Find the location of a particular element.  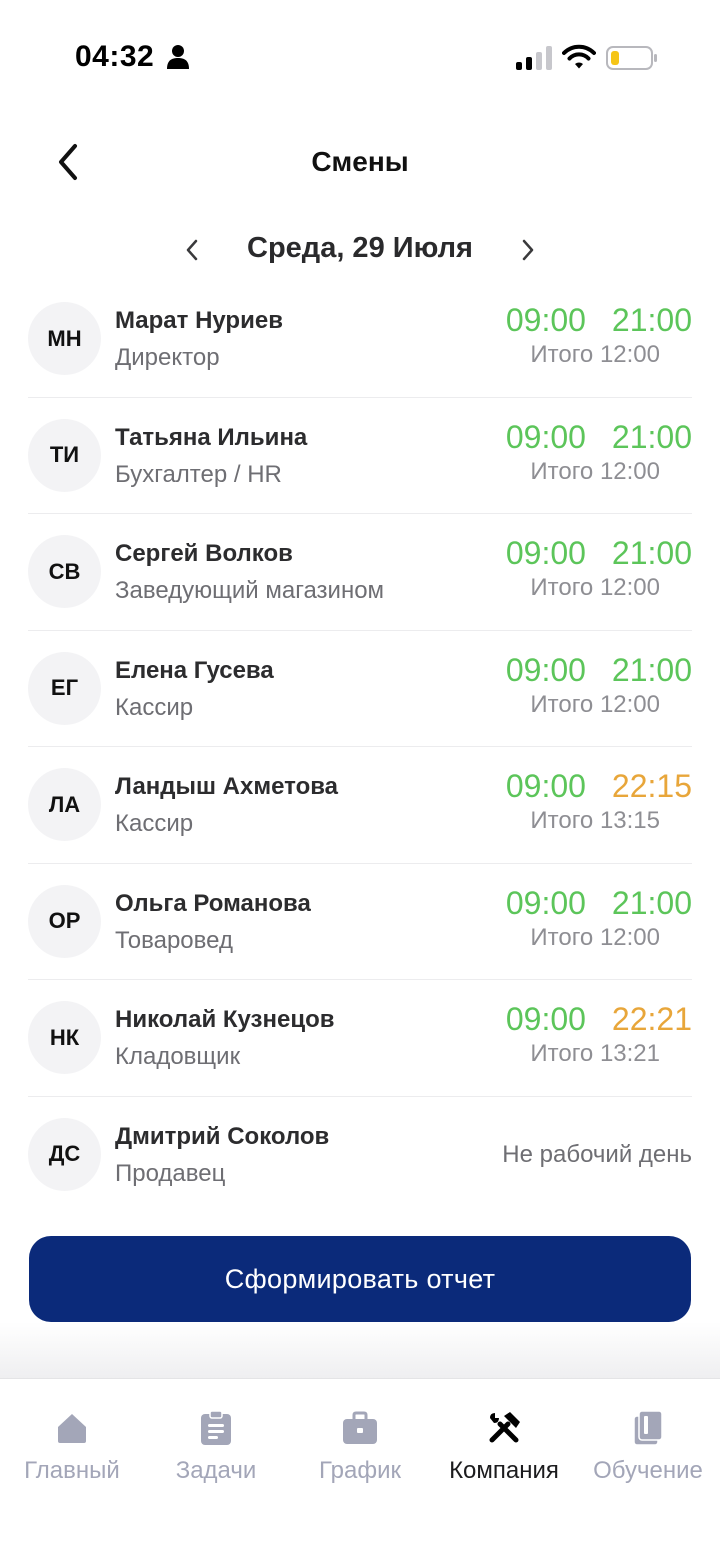

shift-times: 09:00 22:21 is located at coordinates (599, 1019).